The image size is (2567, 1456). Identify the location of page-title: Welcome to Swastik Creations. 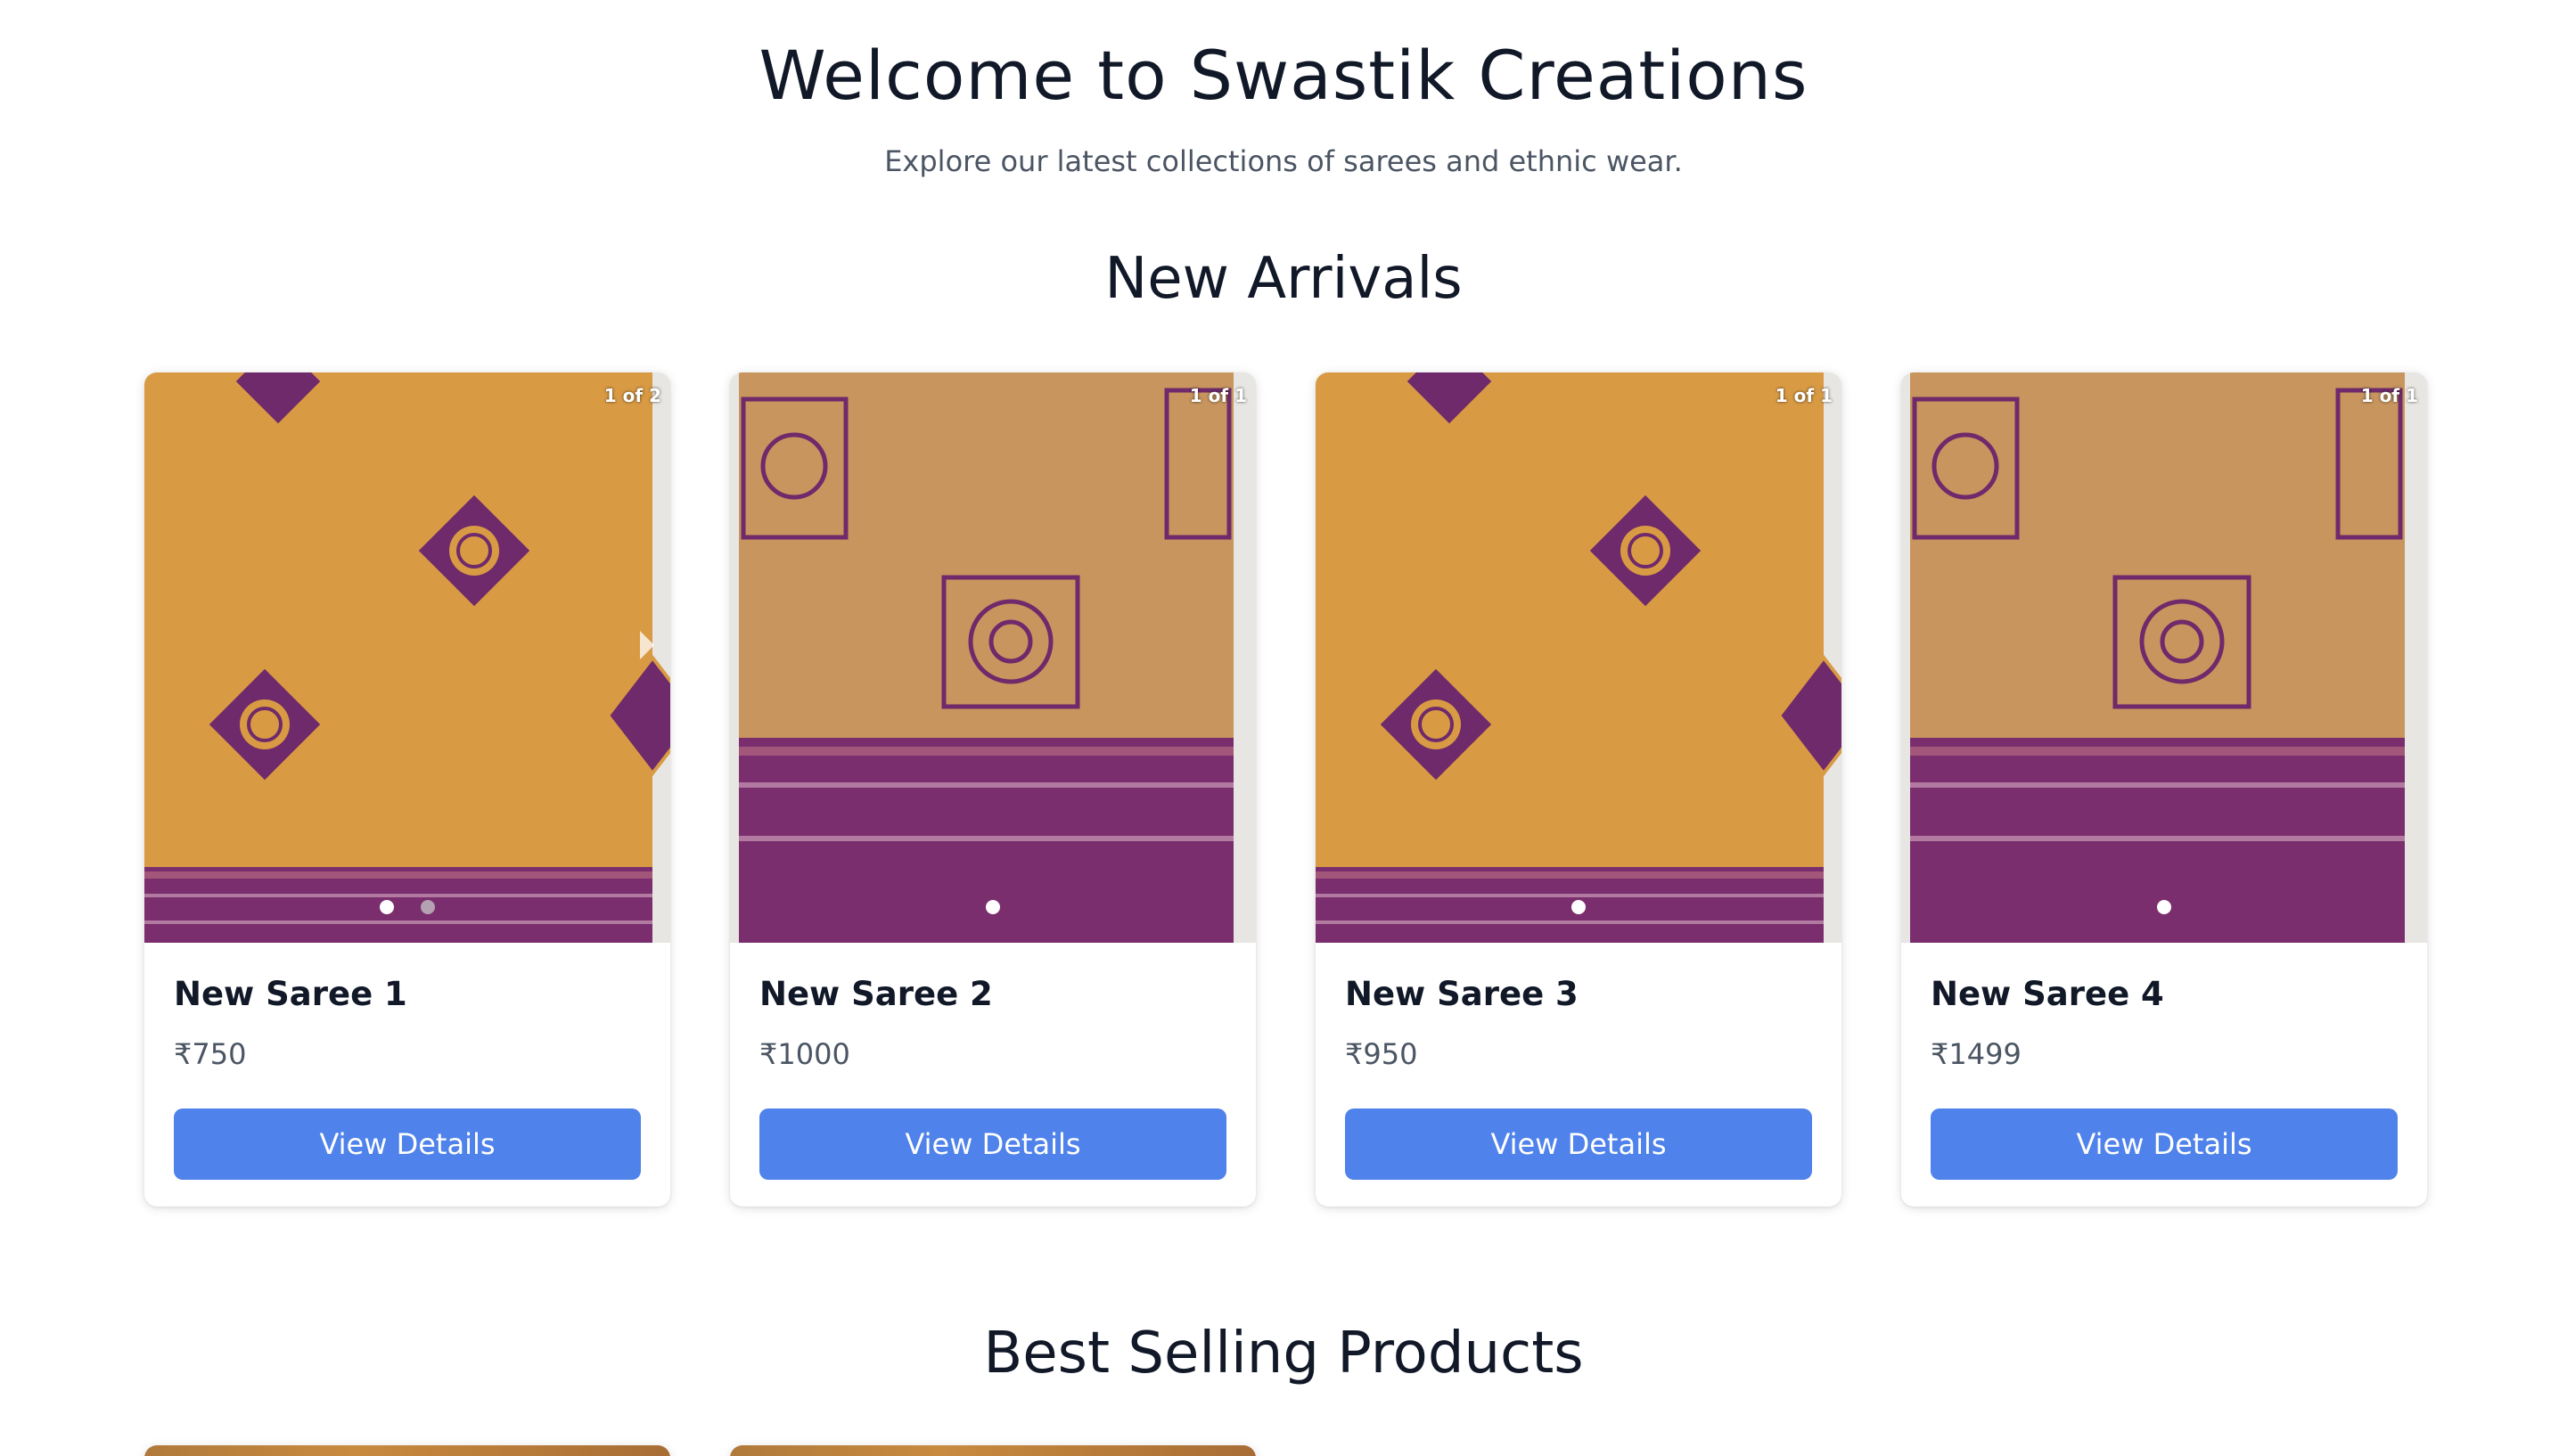
(1283, 76).